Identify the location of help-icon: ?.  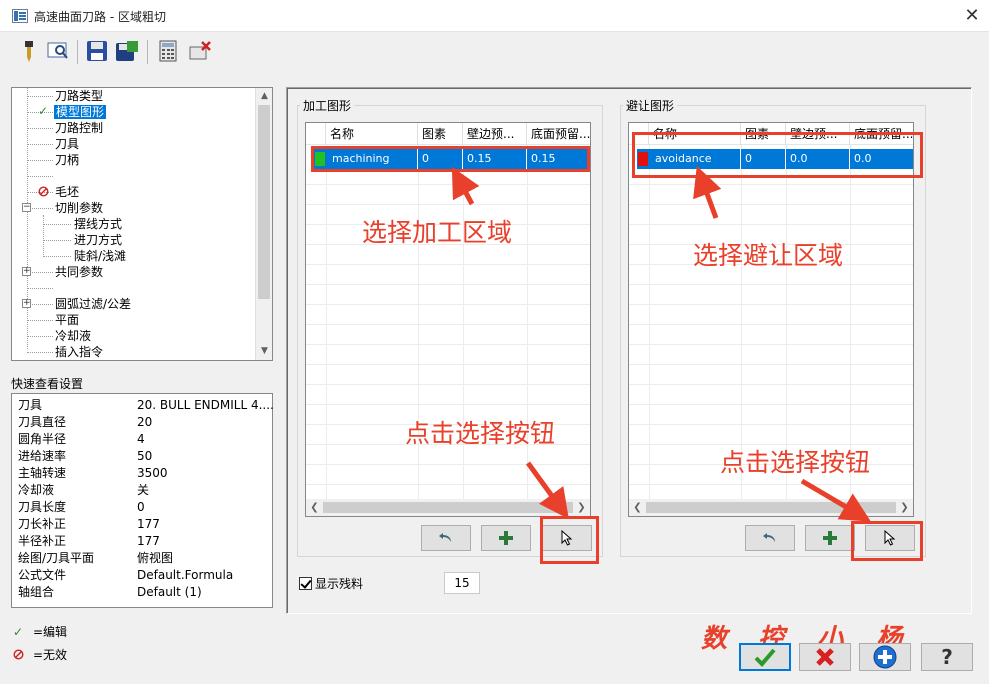
(947, 657).